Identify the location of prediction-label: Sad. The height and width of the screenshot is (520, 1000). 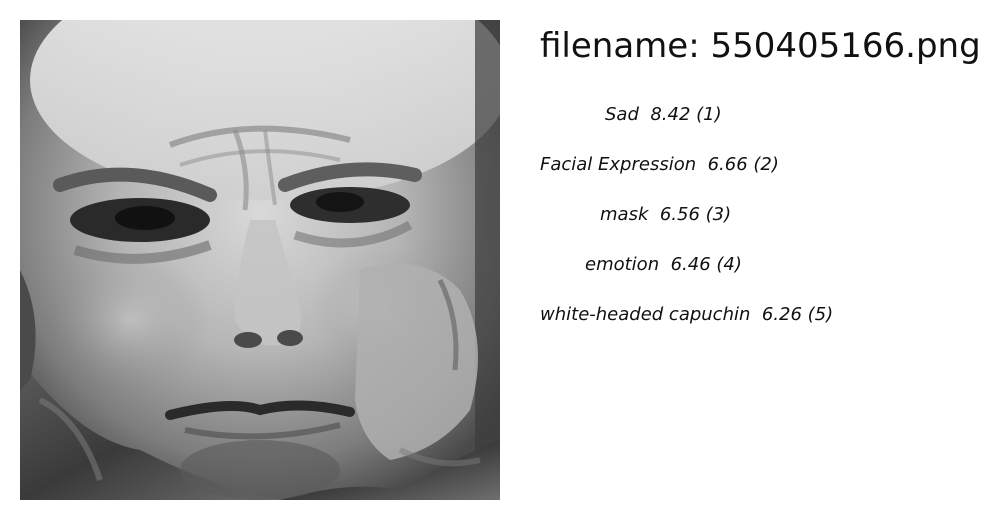
(622, 114).